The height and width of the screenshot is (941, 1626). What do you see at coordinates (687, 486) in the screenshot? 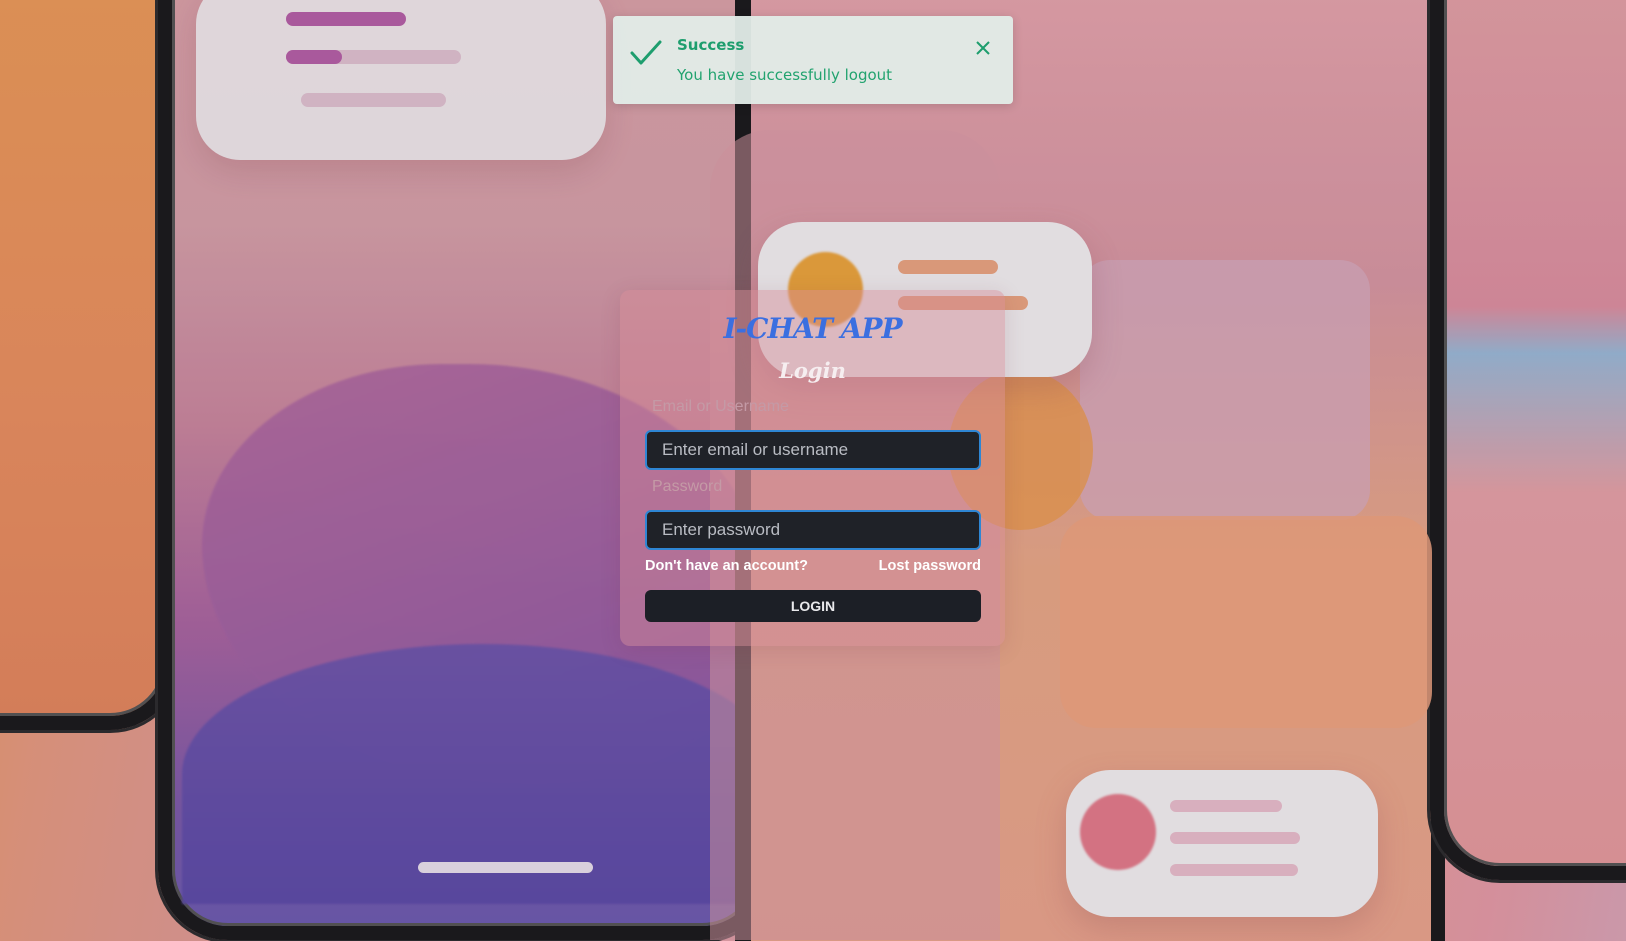
I see `password-label: Password` at bounding box center [687, 486].